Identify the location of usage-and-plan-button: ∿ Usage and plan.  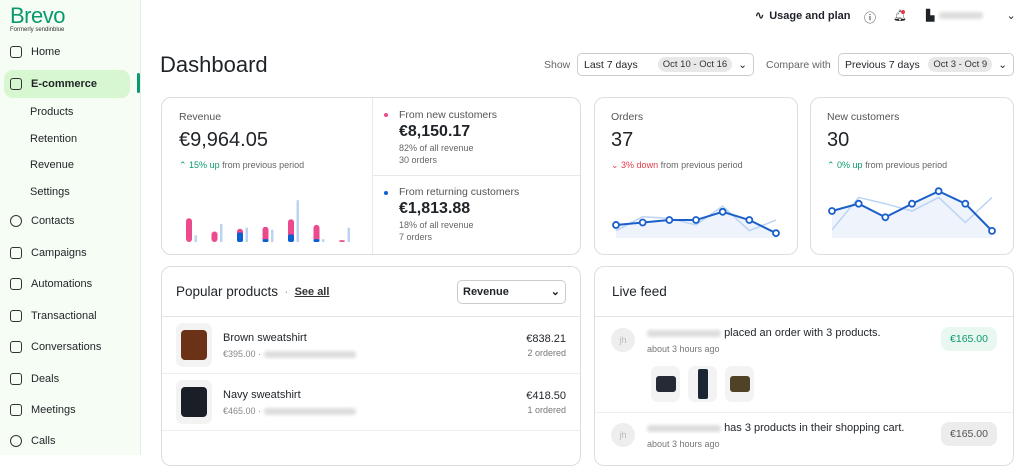
(803, 16).